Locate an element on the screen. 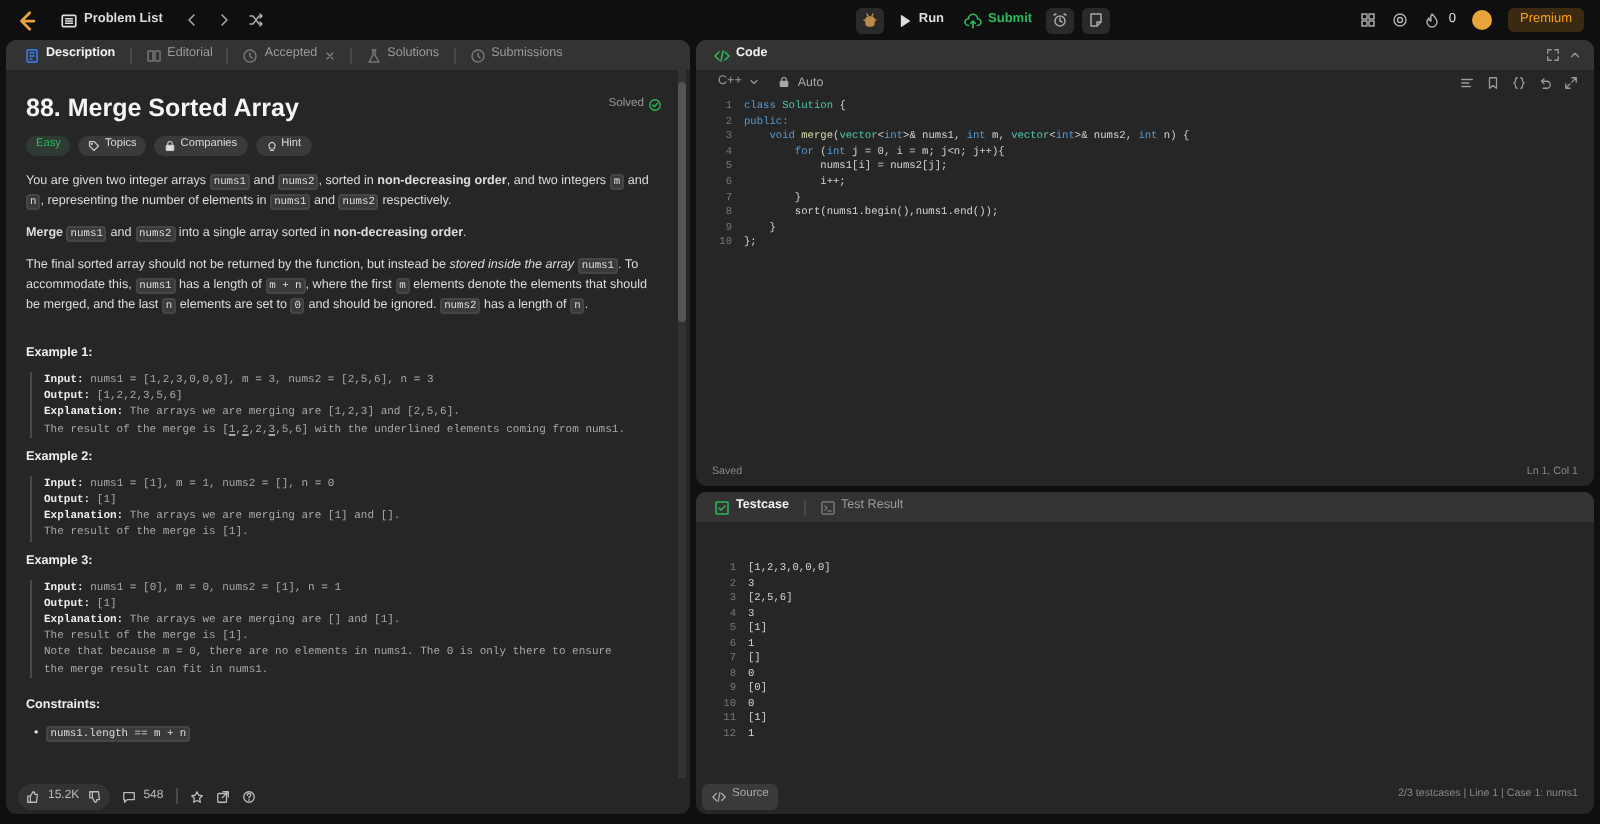 This screenshot has height=824, width=1600. document-icon is located at coordinates (32, 55).